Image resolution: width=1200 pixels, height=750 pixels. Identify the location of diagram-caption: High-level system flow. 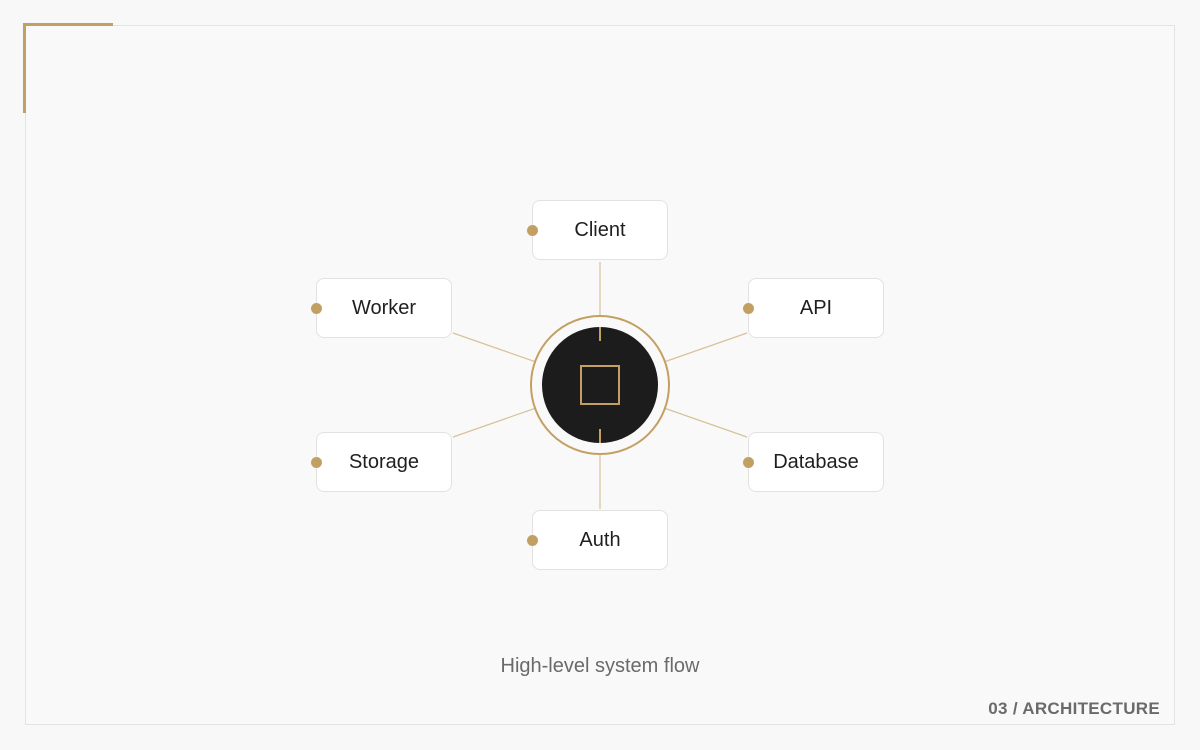
(600, 666).